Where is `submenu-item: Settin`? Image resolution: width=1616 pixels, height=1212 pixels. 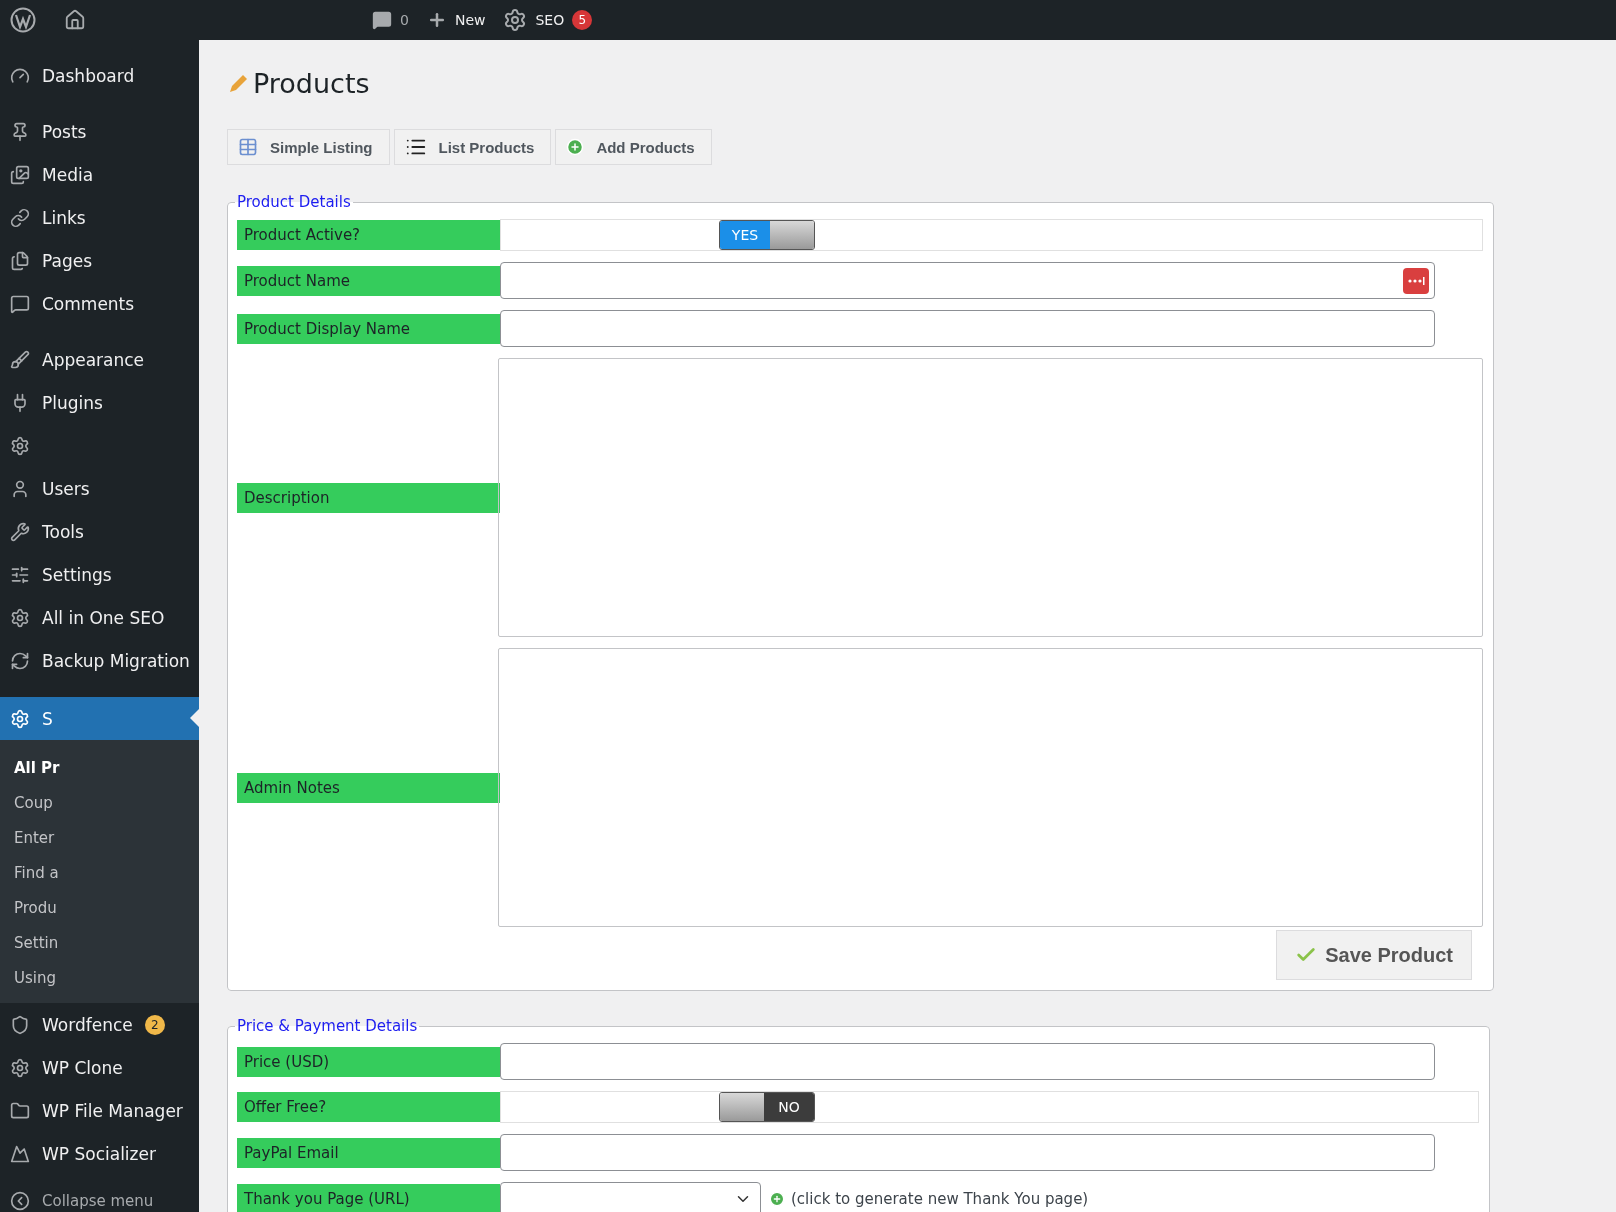 submenu-item: Settin is located at coordinates (99, 942).